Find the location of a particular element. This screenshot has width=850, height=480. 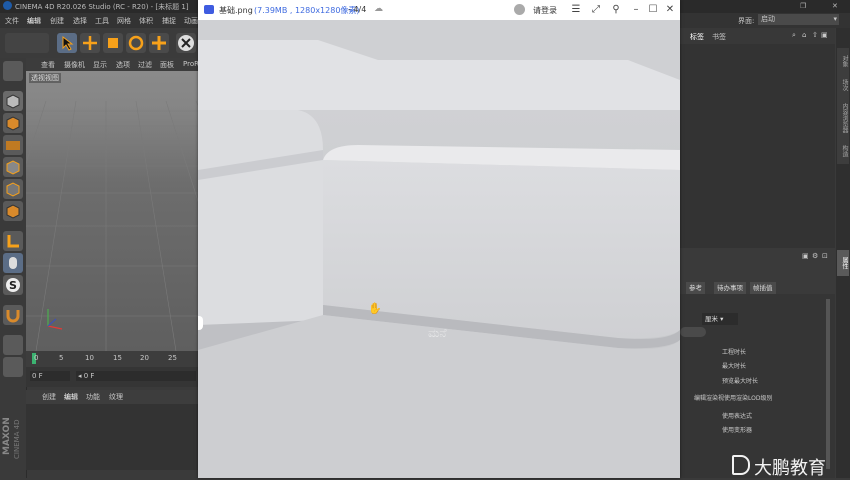

grid-snap-button is located at coordinates (13, 345).